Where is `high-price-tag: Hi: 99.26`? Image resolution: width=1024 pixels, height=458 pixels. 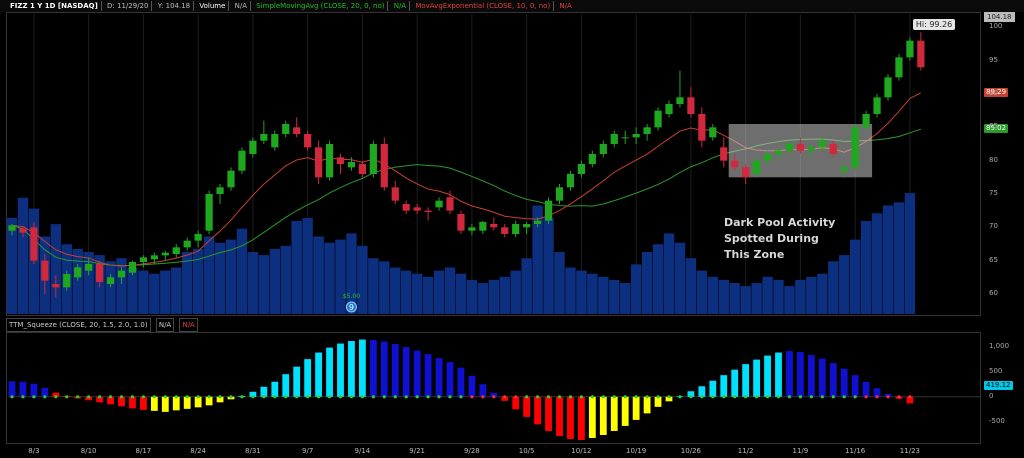 high-price-tag: Hi: 99.26 is located at coordinates (934, 25).